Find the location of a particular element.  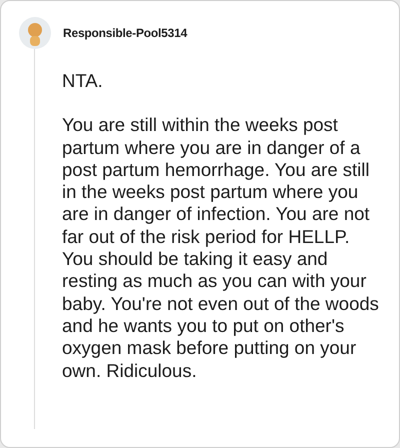

username: Responsible-Pool5314 is located at coordinates (125, 33).